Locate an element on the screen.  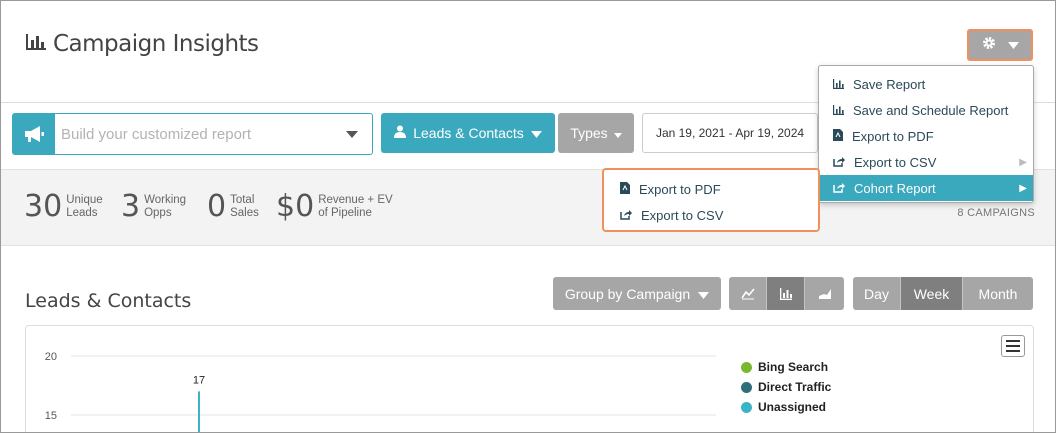
stat-label: Unique Leads is located at coordinates (84, 206).